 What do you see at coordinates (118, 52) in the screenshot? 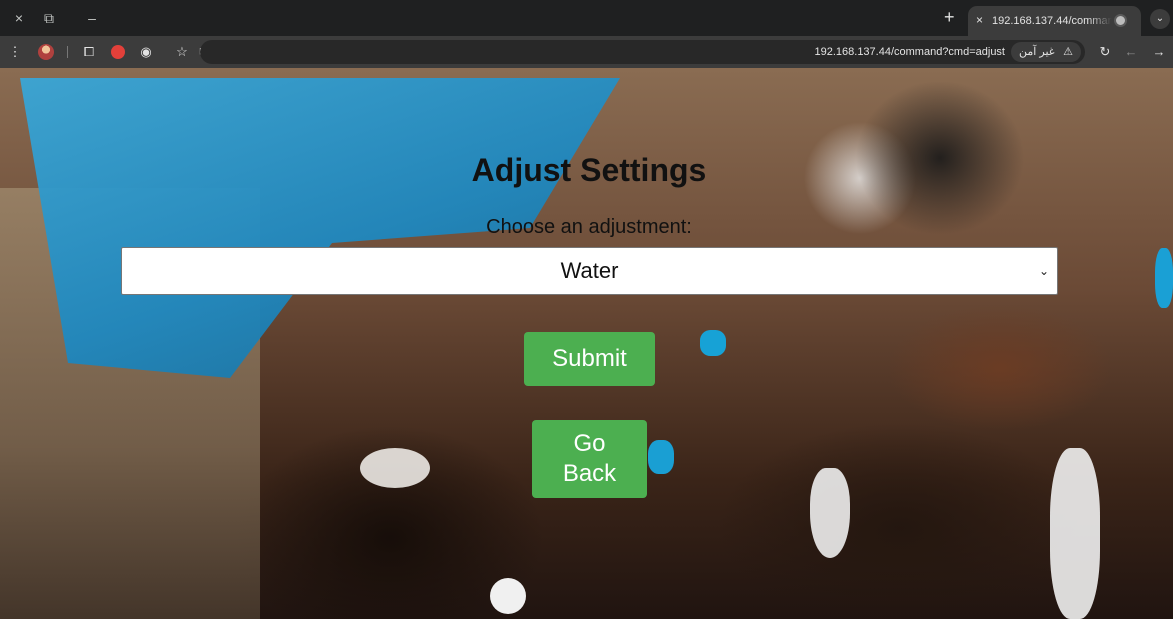
I see `extension-red-icon` at bounding box center [118, 52].